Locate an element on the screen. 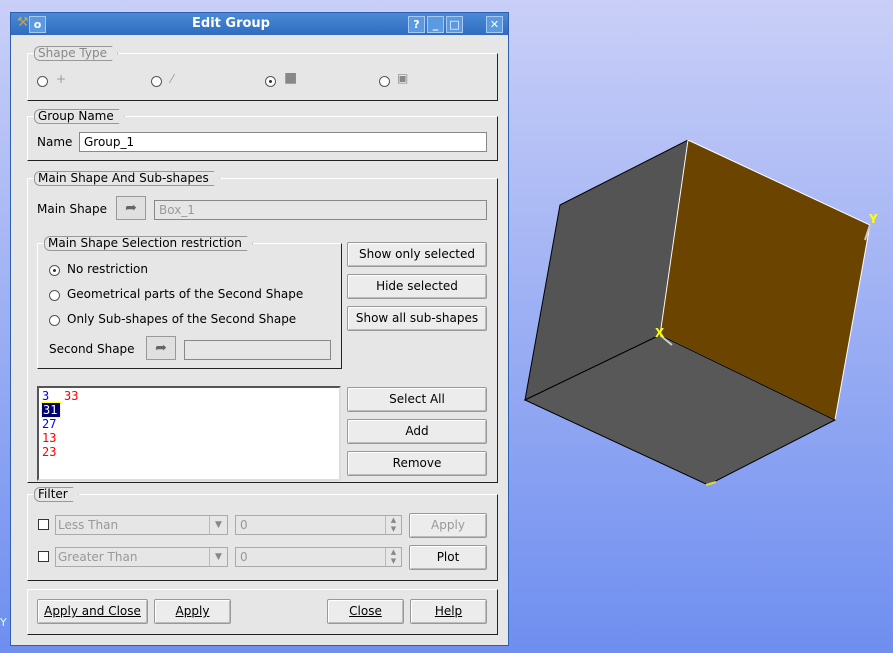 The height and width of the screenshot is (653, 893). axis-x-label: X is located at coordinates (660, 333).